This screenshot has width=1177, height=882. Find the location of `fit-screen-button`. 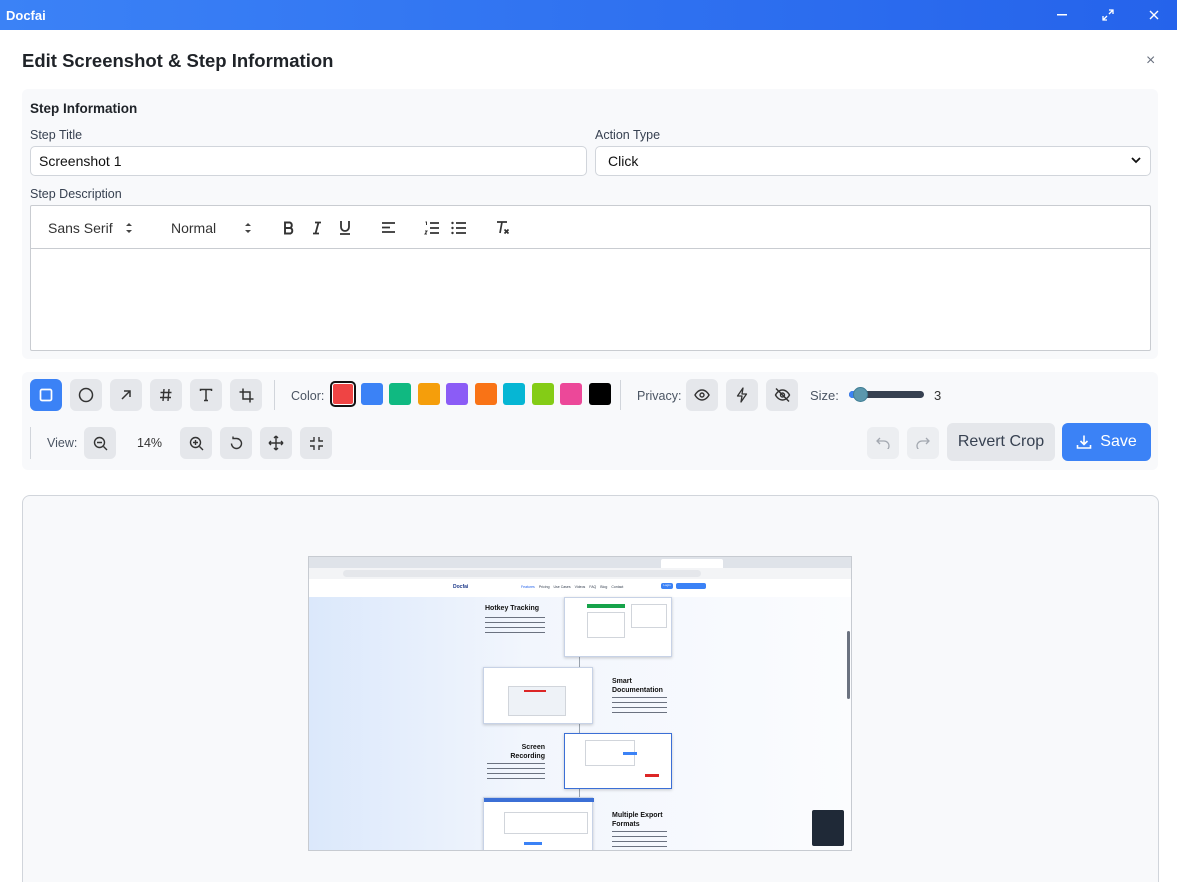

fit-screen-button is located at coordinates (316, 443).